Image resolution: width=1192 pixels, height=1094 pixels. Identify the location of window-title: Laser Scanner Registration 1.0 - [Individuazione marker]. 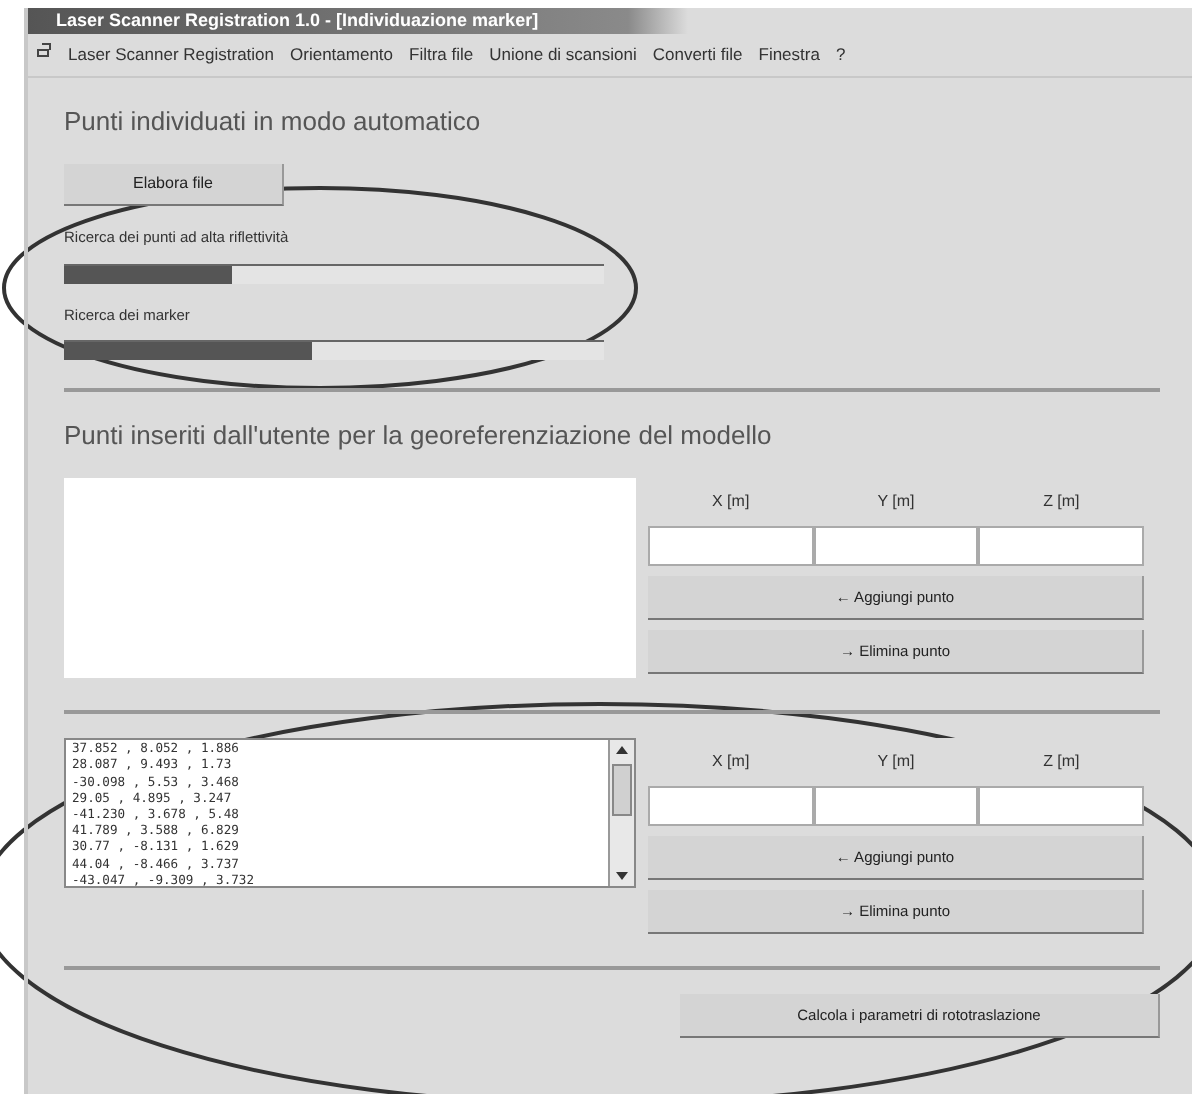
(610, 21).